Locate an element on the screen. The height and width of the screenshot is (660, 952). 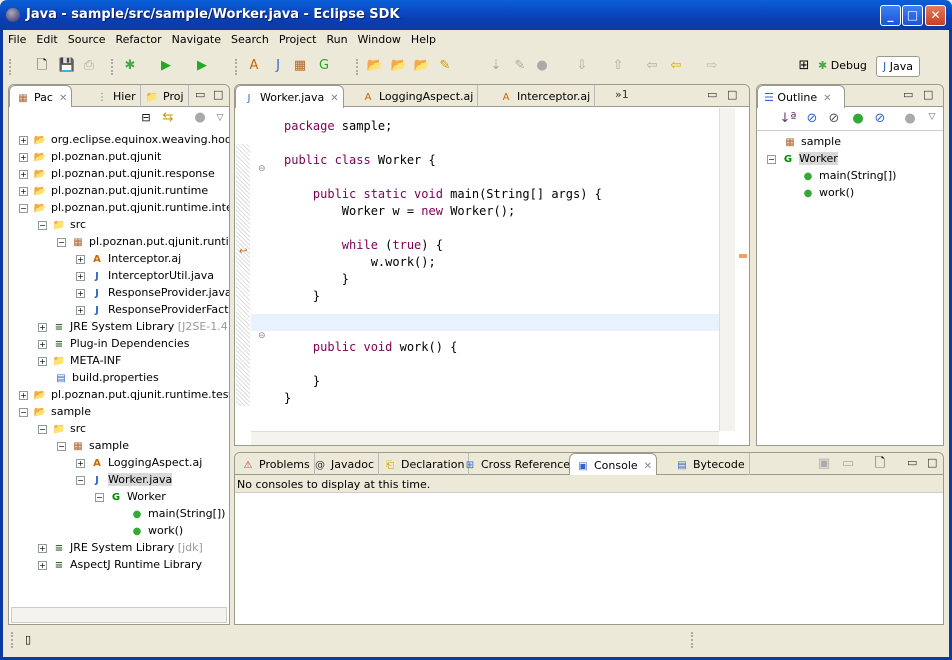
sort-icon: ↓ª is located at coordinates (788, 119).